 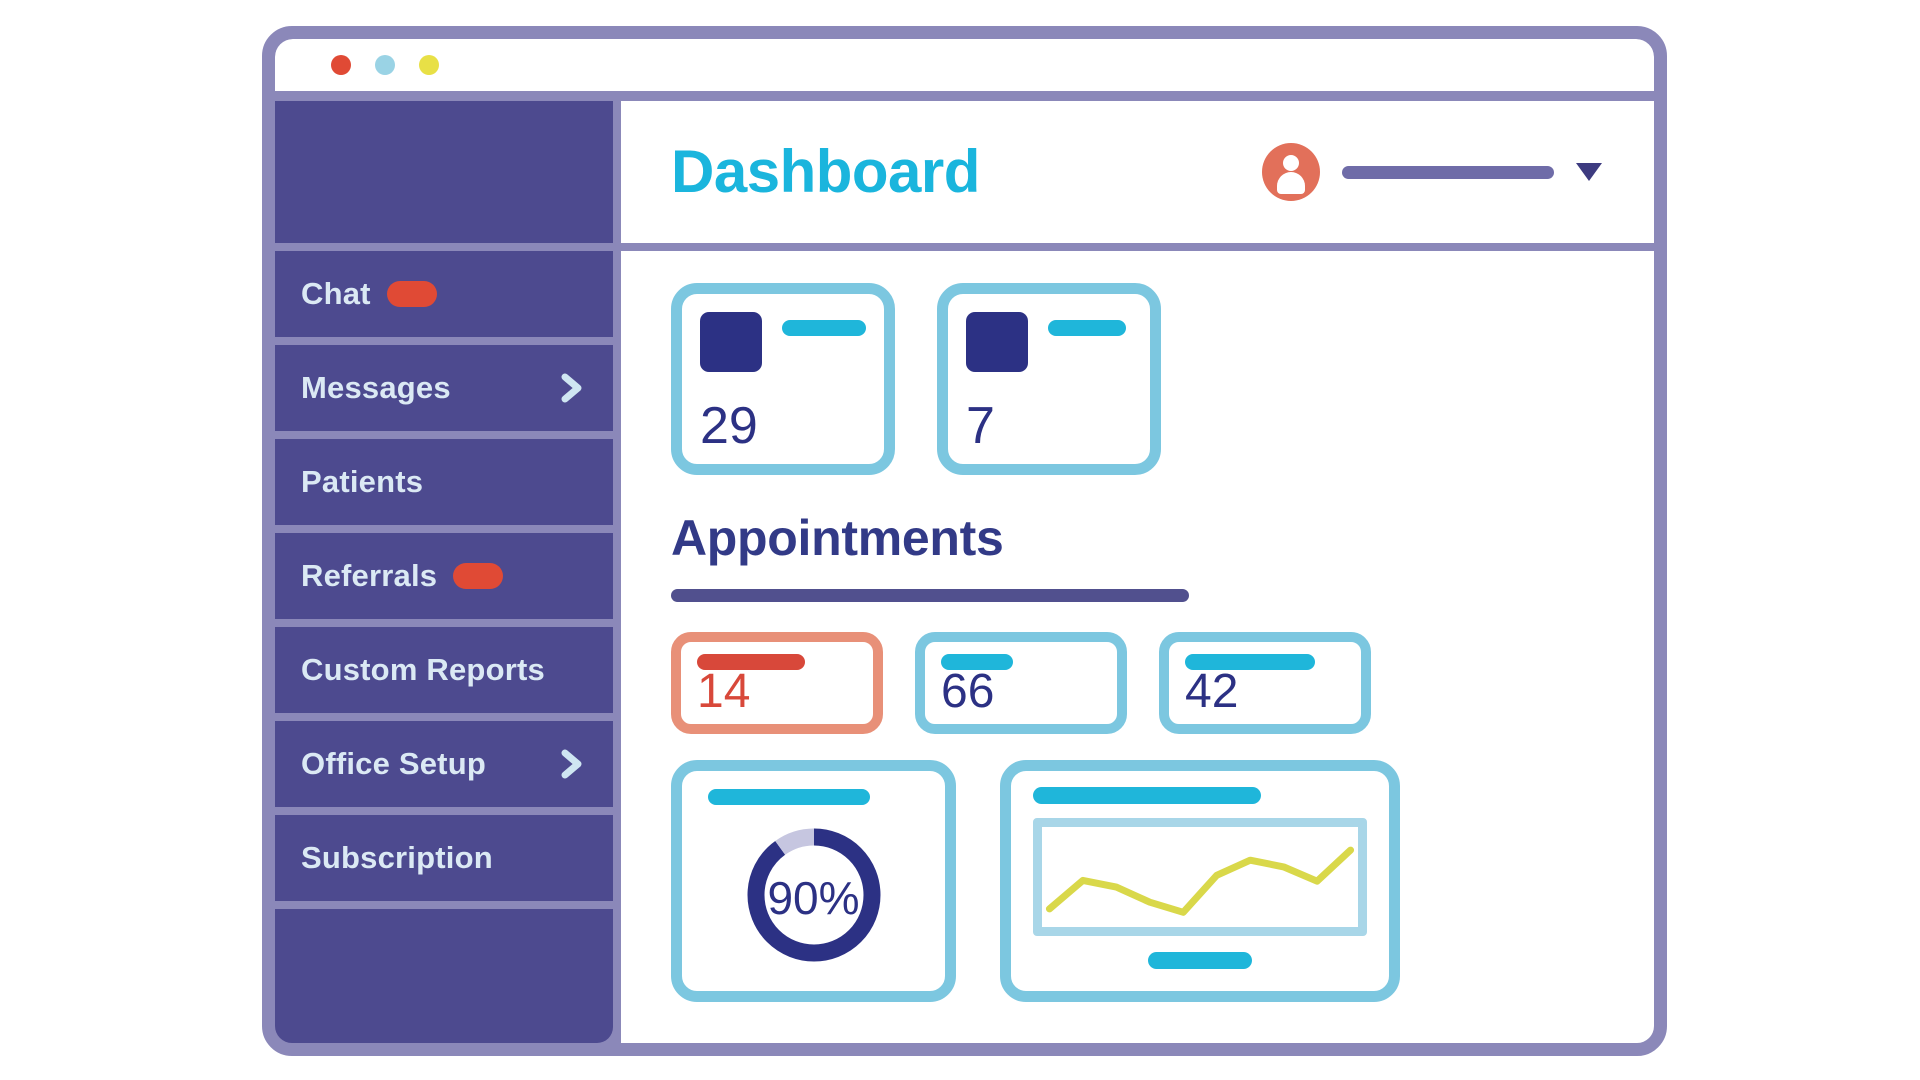 What do you see at coordinates (1021, 683) in the screenshot?
I see `metric-card: 66` at bounding box center [1021, 683].